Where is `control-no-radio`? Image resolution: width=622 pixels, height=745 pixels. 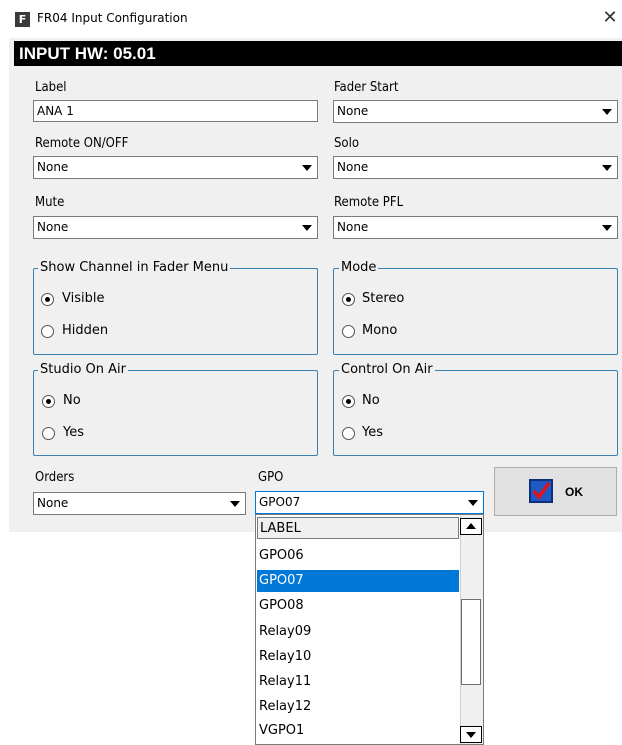 control-no-radio is located at coordinates (348, 401).